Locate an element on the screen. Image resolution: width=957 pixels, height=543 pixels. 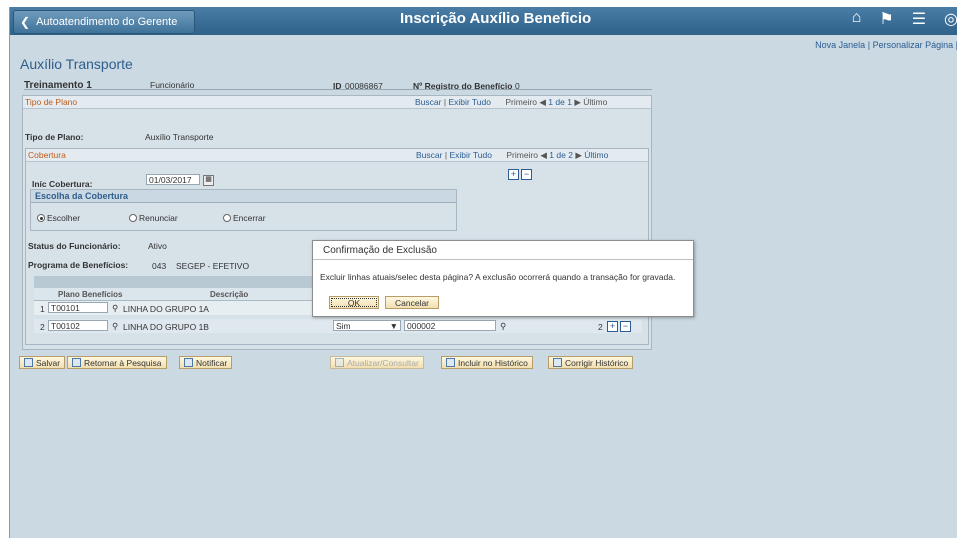
save-icon is located at coordinates (28, 362).